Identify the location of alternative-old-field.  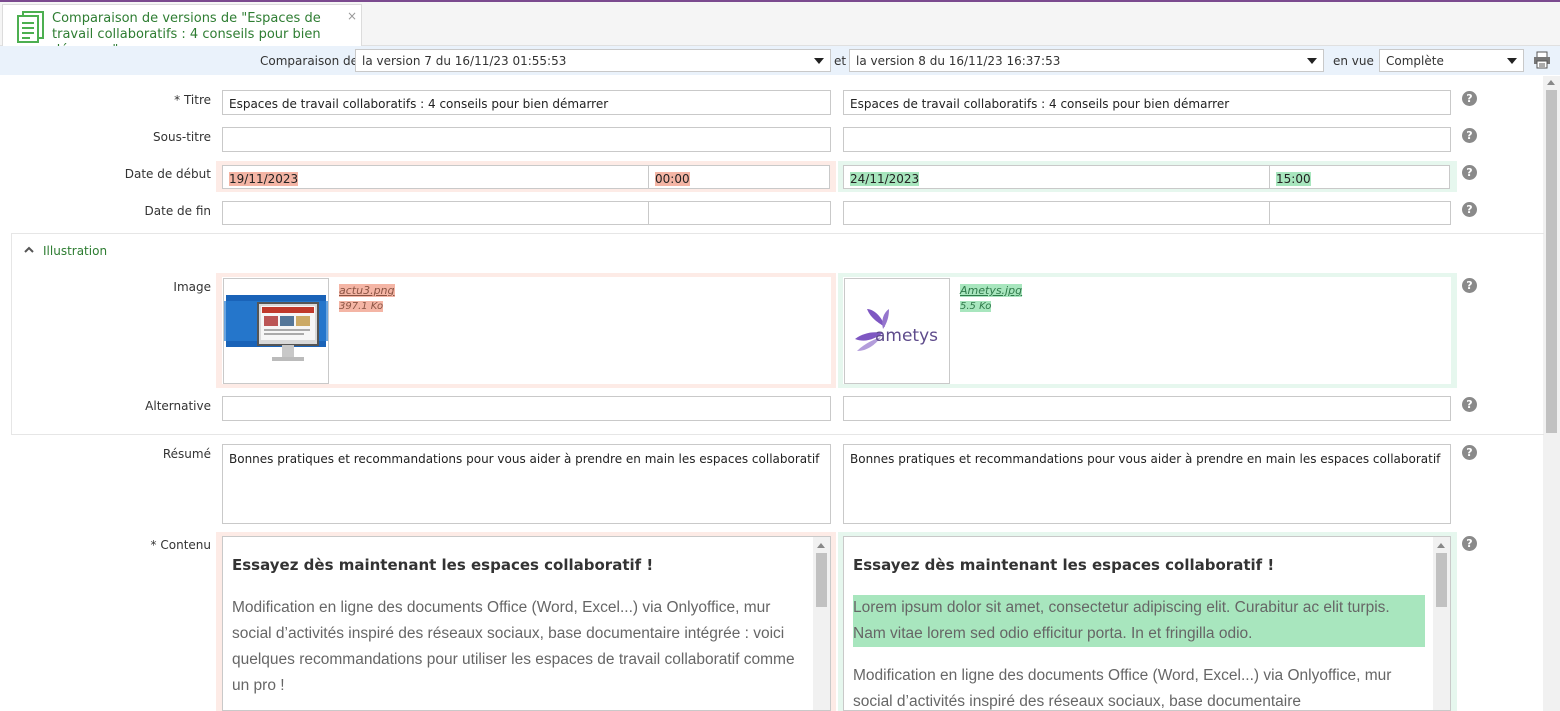
(526, 408).